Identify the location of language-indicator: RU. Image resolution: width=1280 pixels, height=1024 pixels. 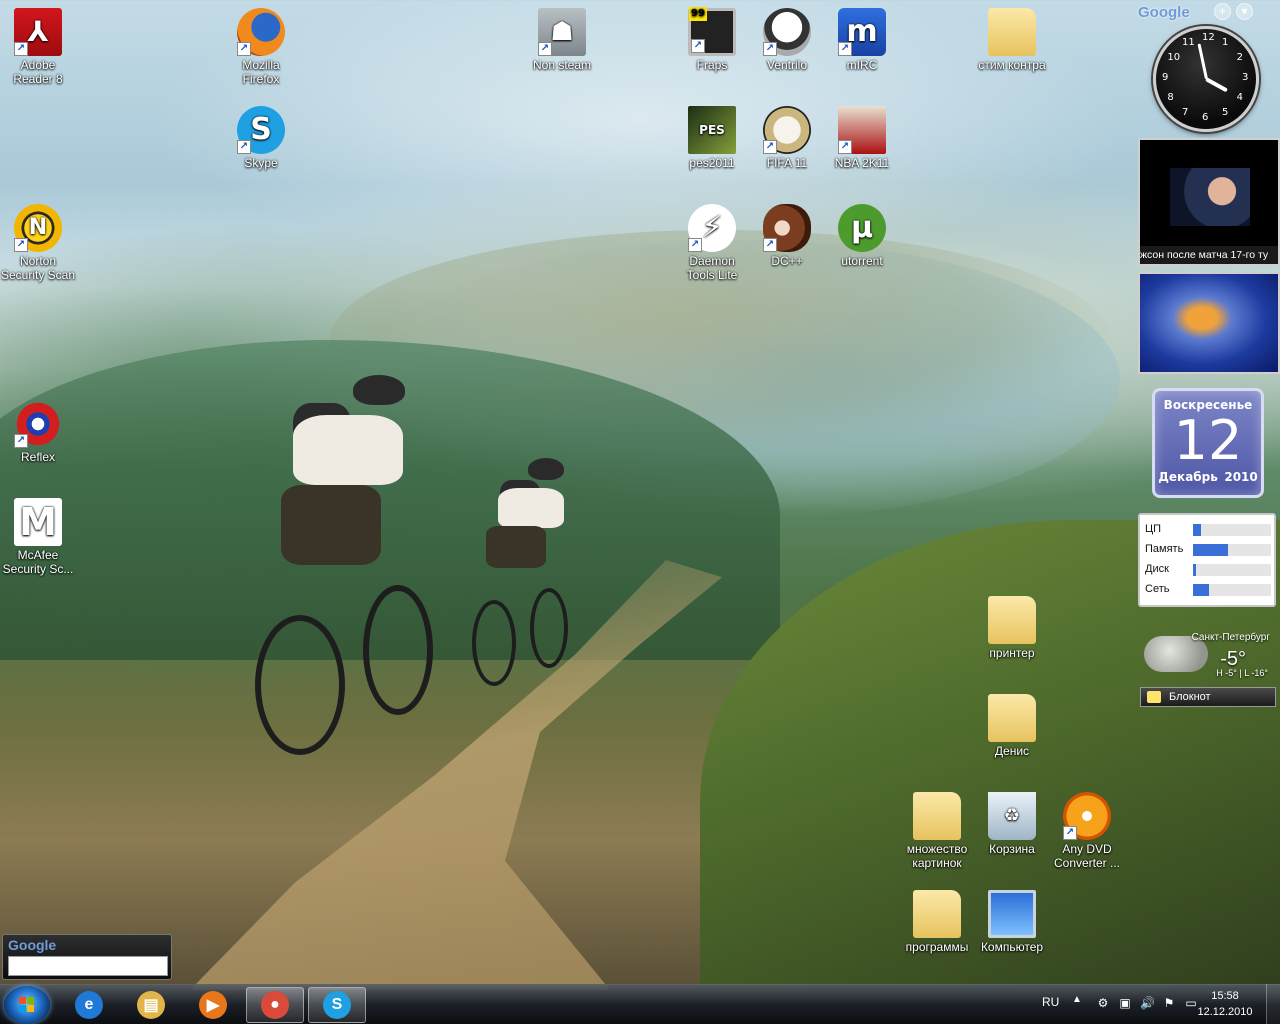
(1050, 1002).